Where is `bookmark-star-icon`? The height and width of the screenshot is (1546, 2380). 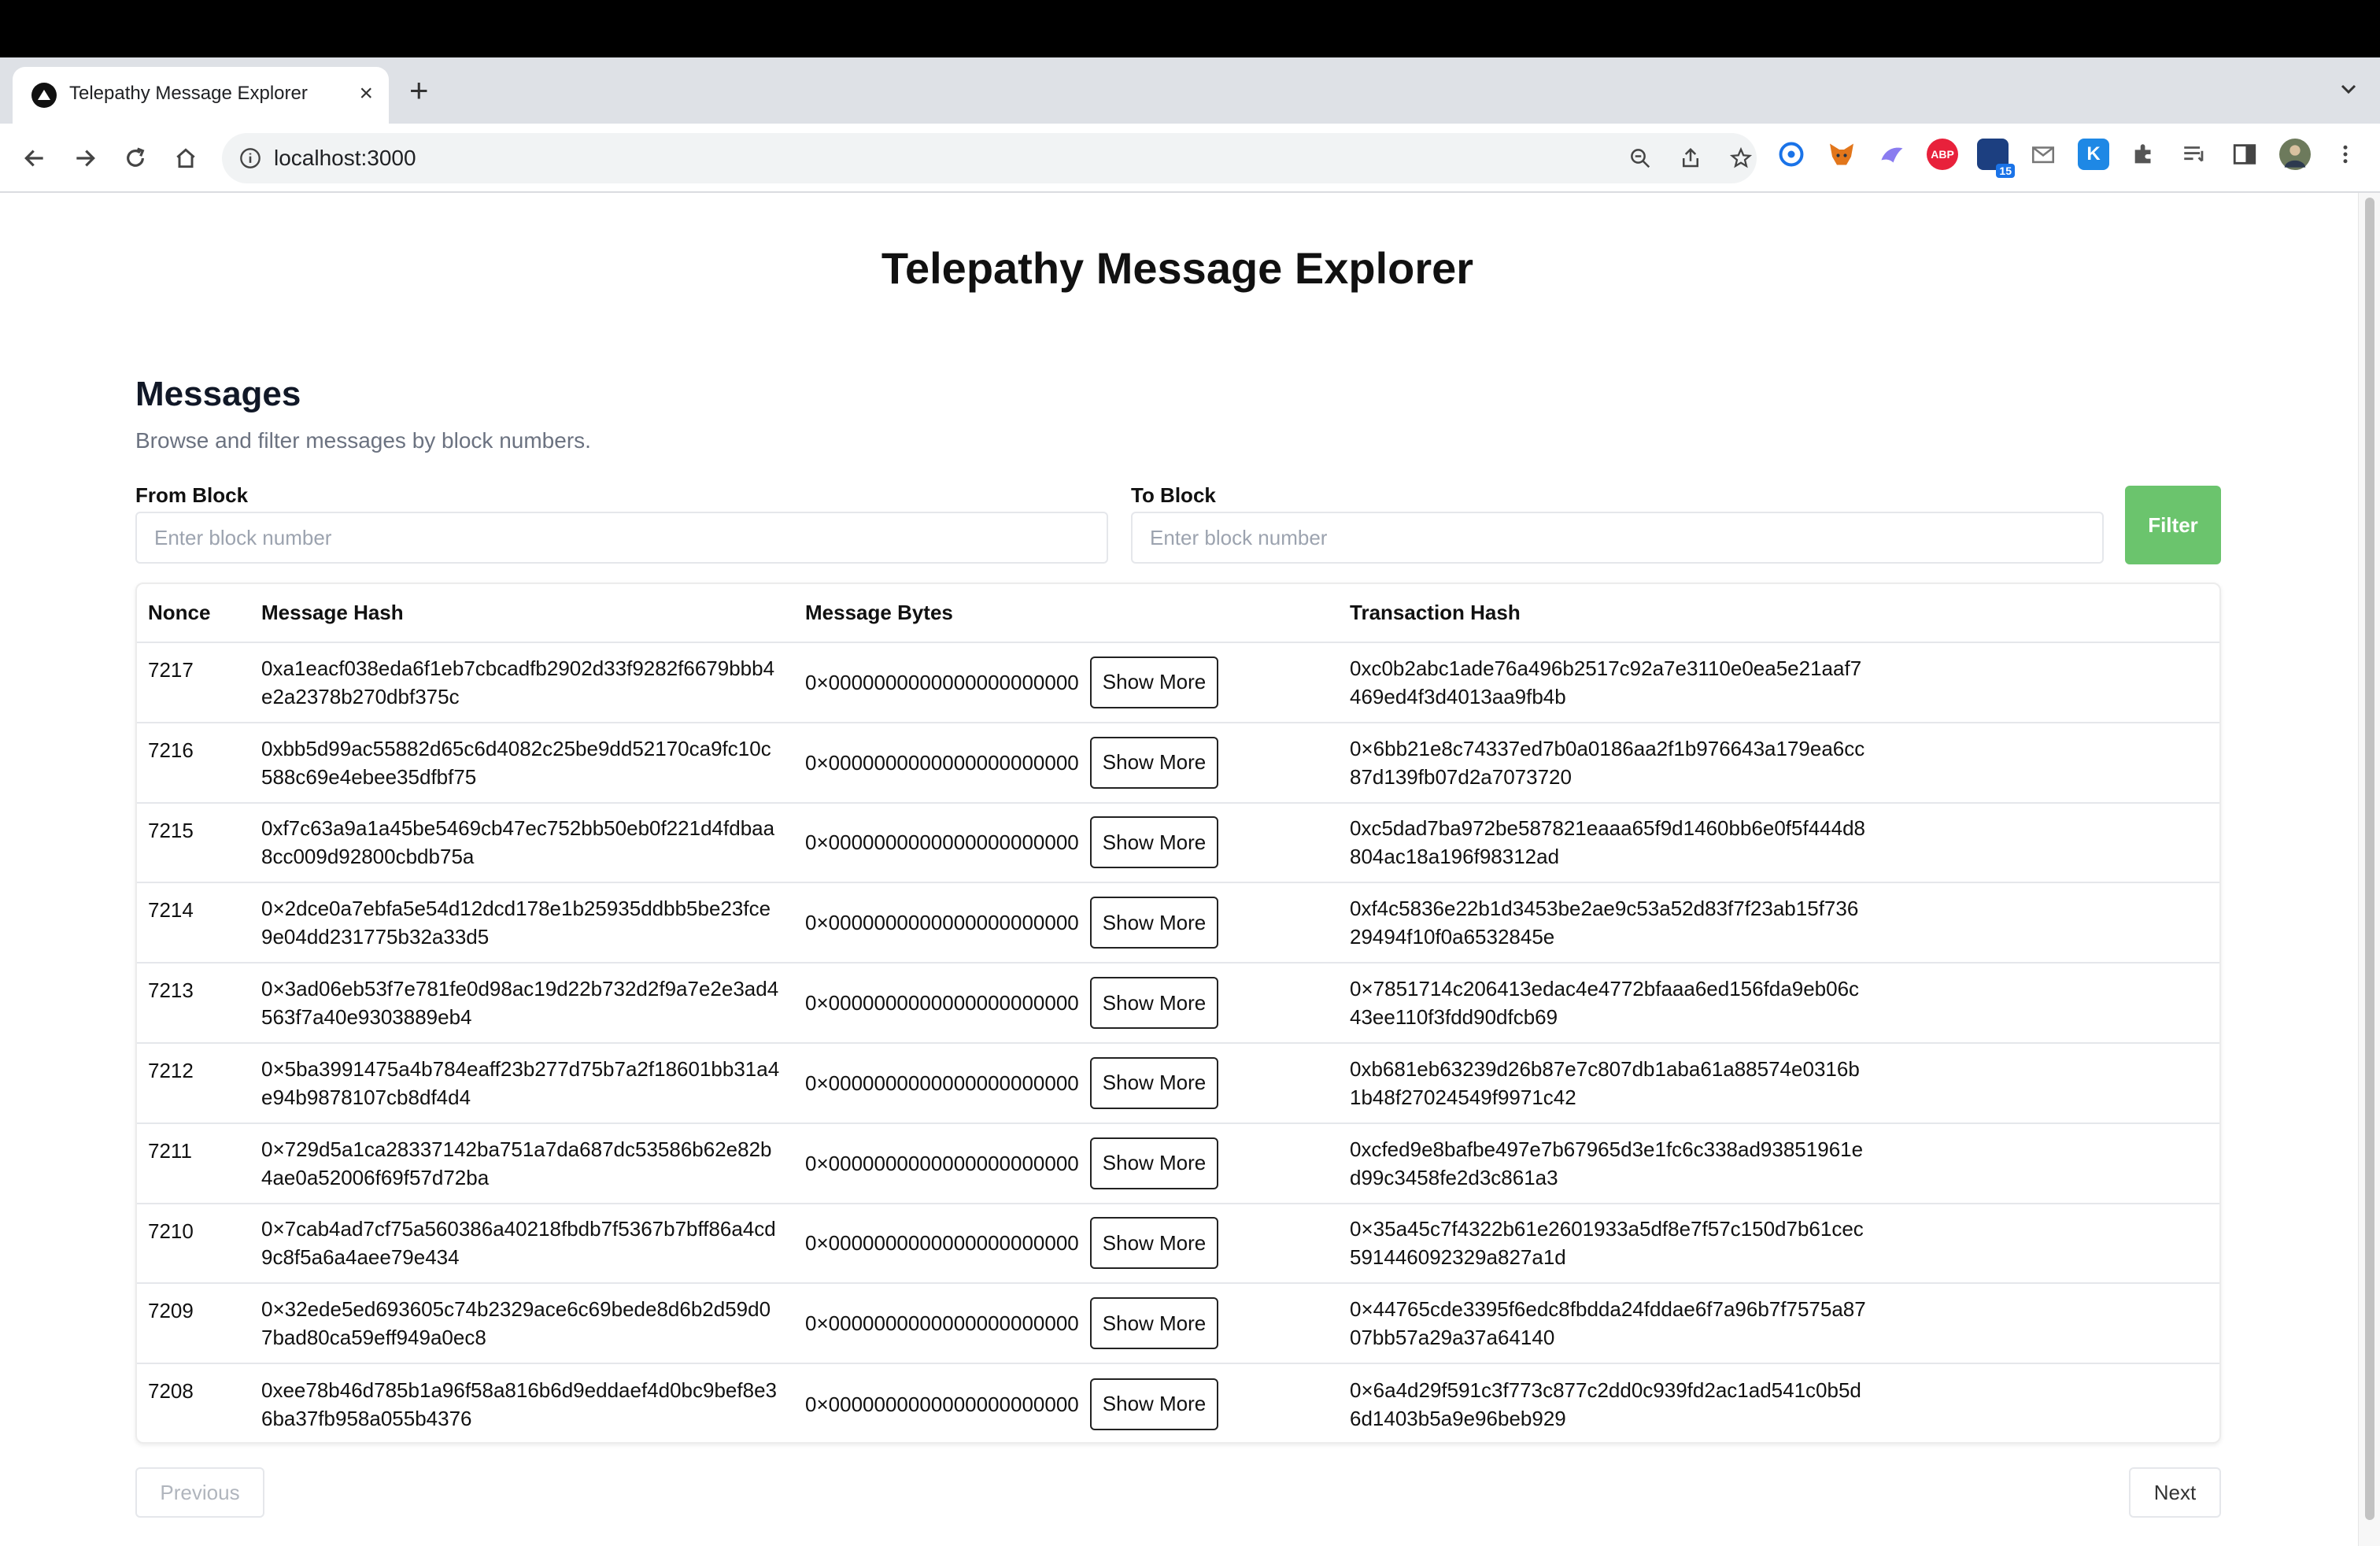
bookmark-star-icon is located at coordinates (1741, 158).